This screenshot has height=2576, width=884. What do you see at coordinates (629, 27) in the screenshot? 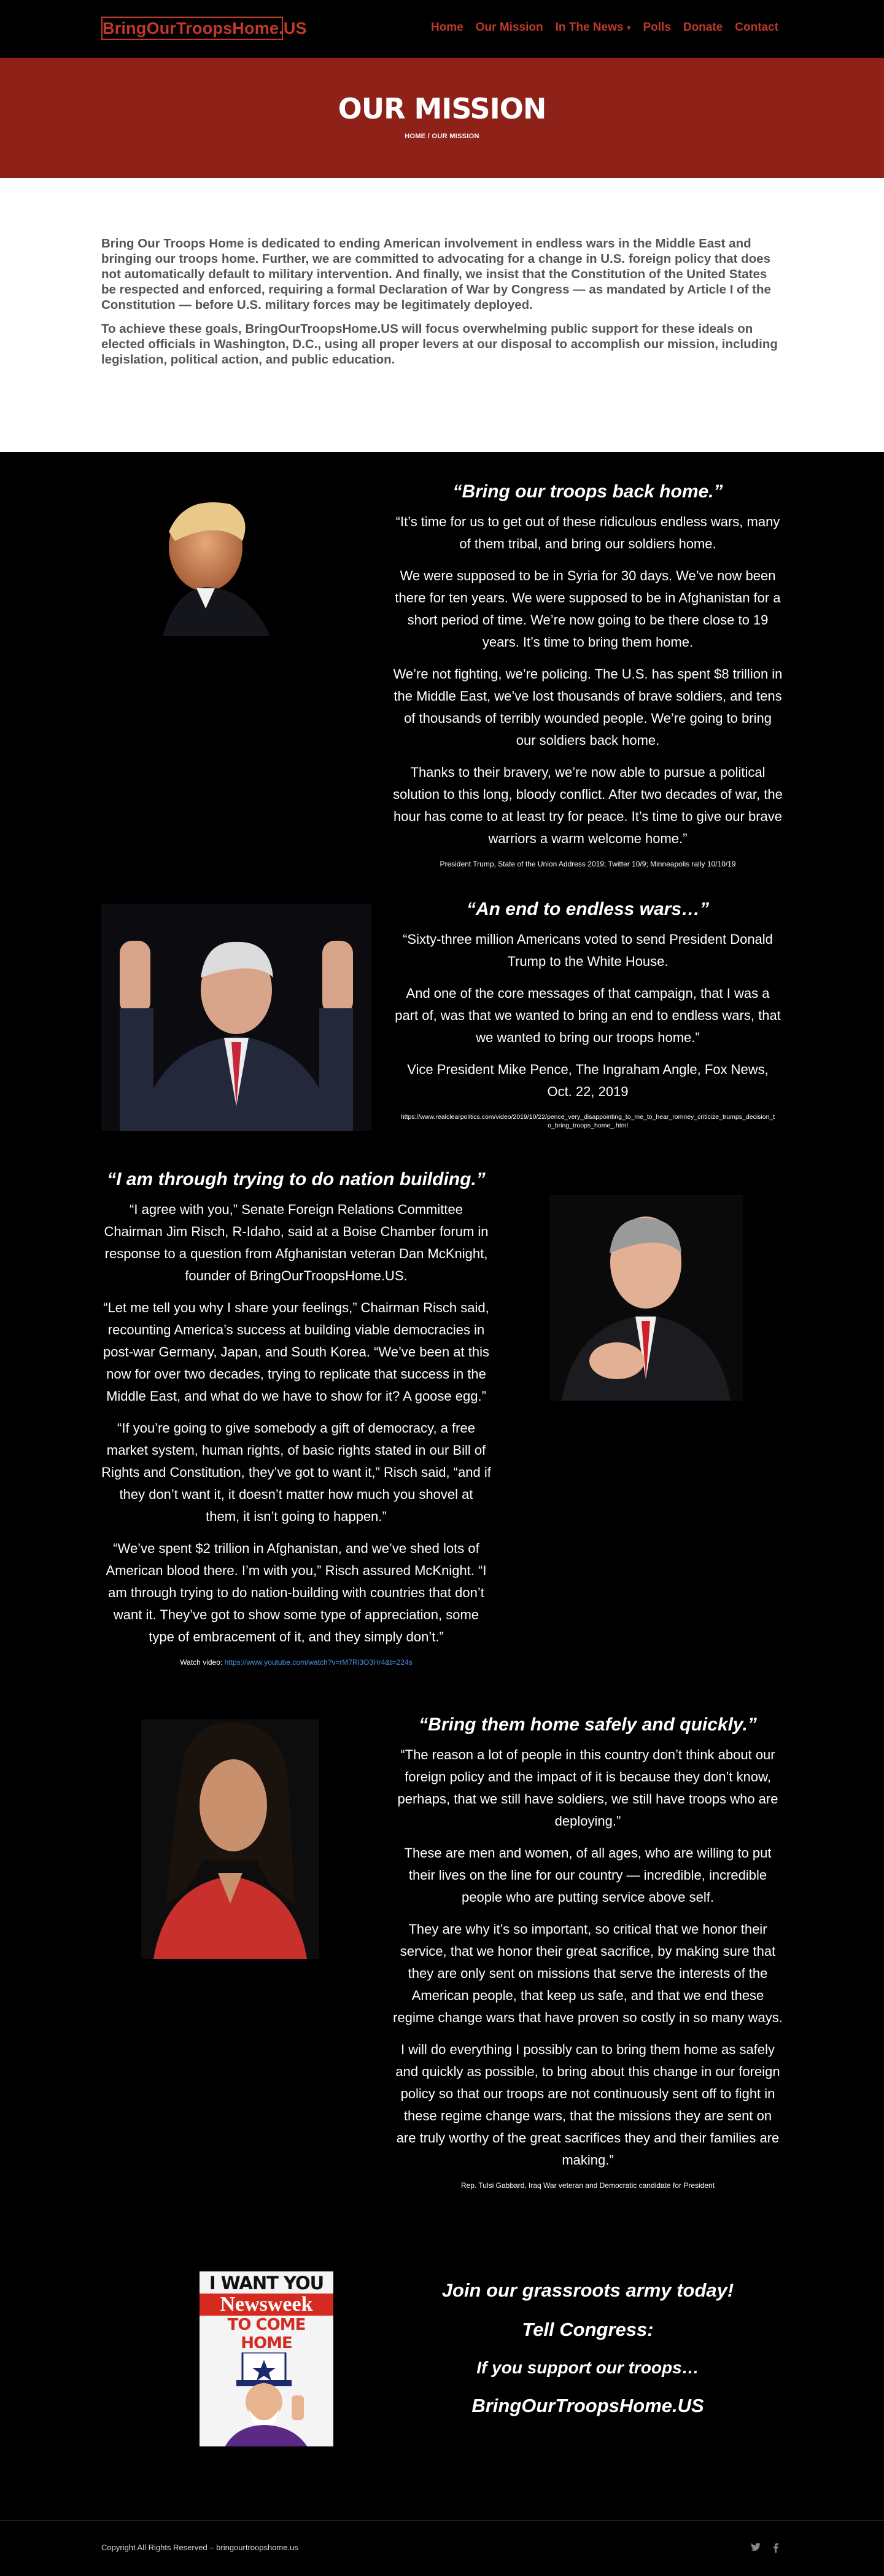
I see `chevron-down-icon: ▾` at bounding box center [629, 27].